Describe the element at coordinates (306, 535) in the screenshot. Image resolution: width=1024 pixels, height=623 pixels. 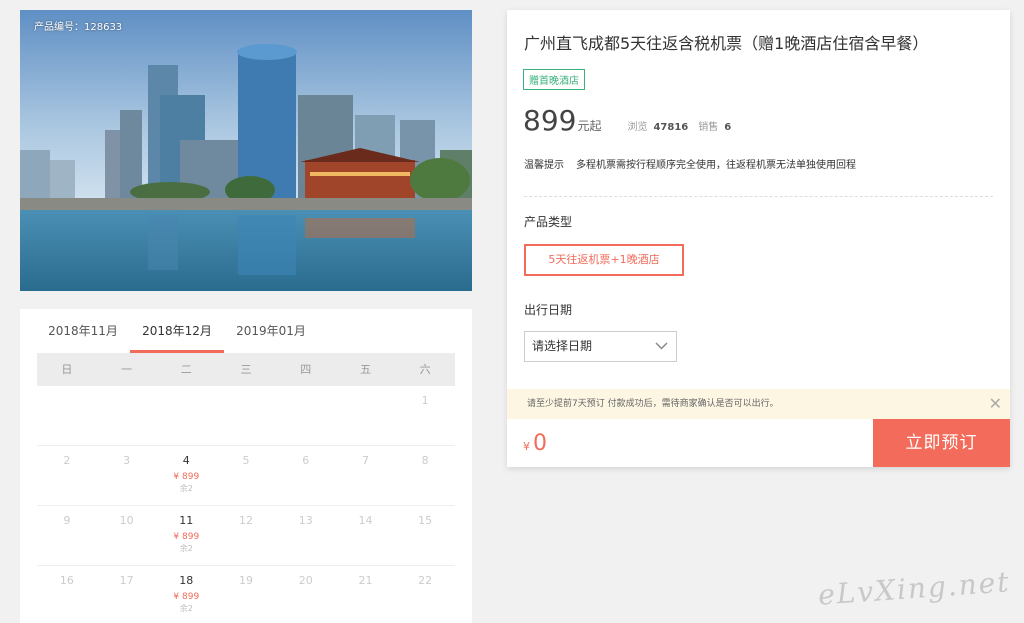
I see `calendar-day: 13` at that location.